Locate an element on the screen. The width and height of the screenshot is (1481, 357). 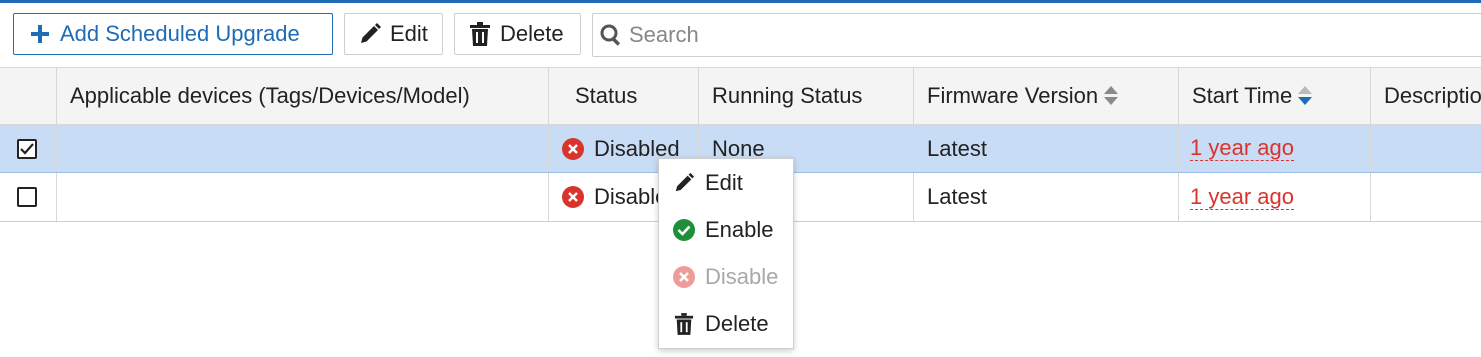
edit-button: Edit is located at coordinates (393, 34).